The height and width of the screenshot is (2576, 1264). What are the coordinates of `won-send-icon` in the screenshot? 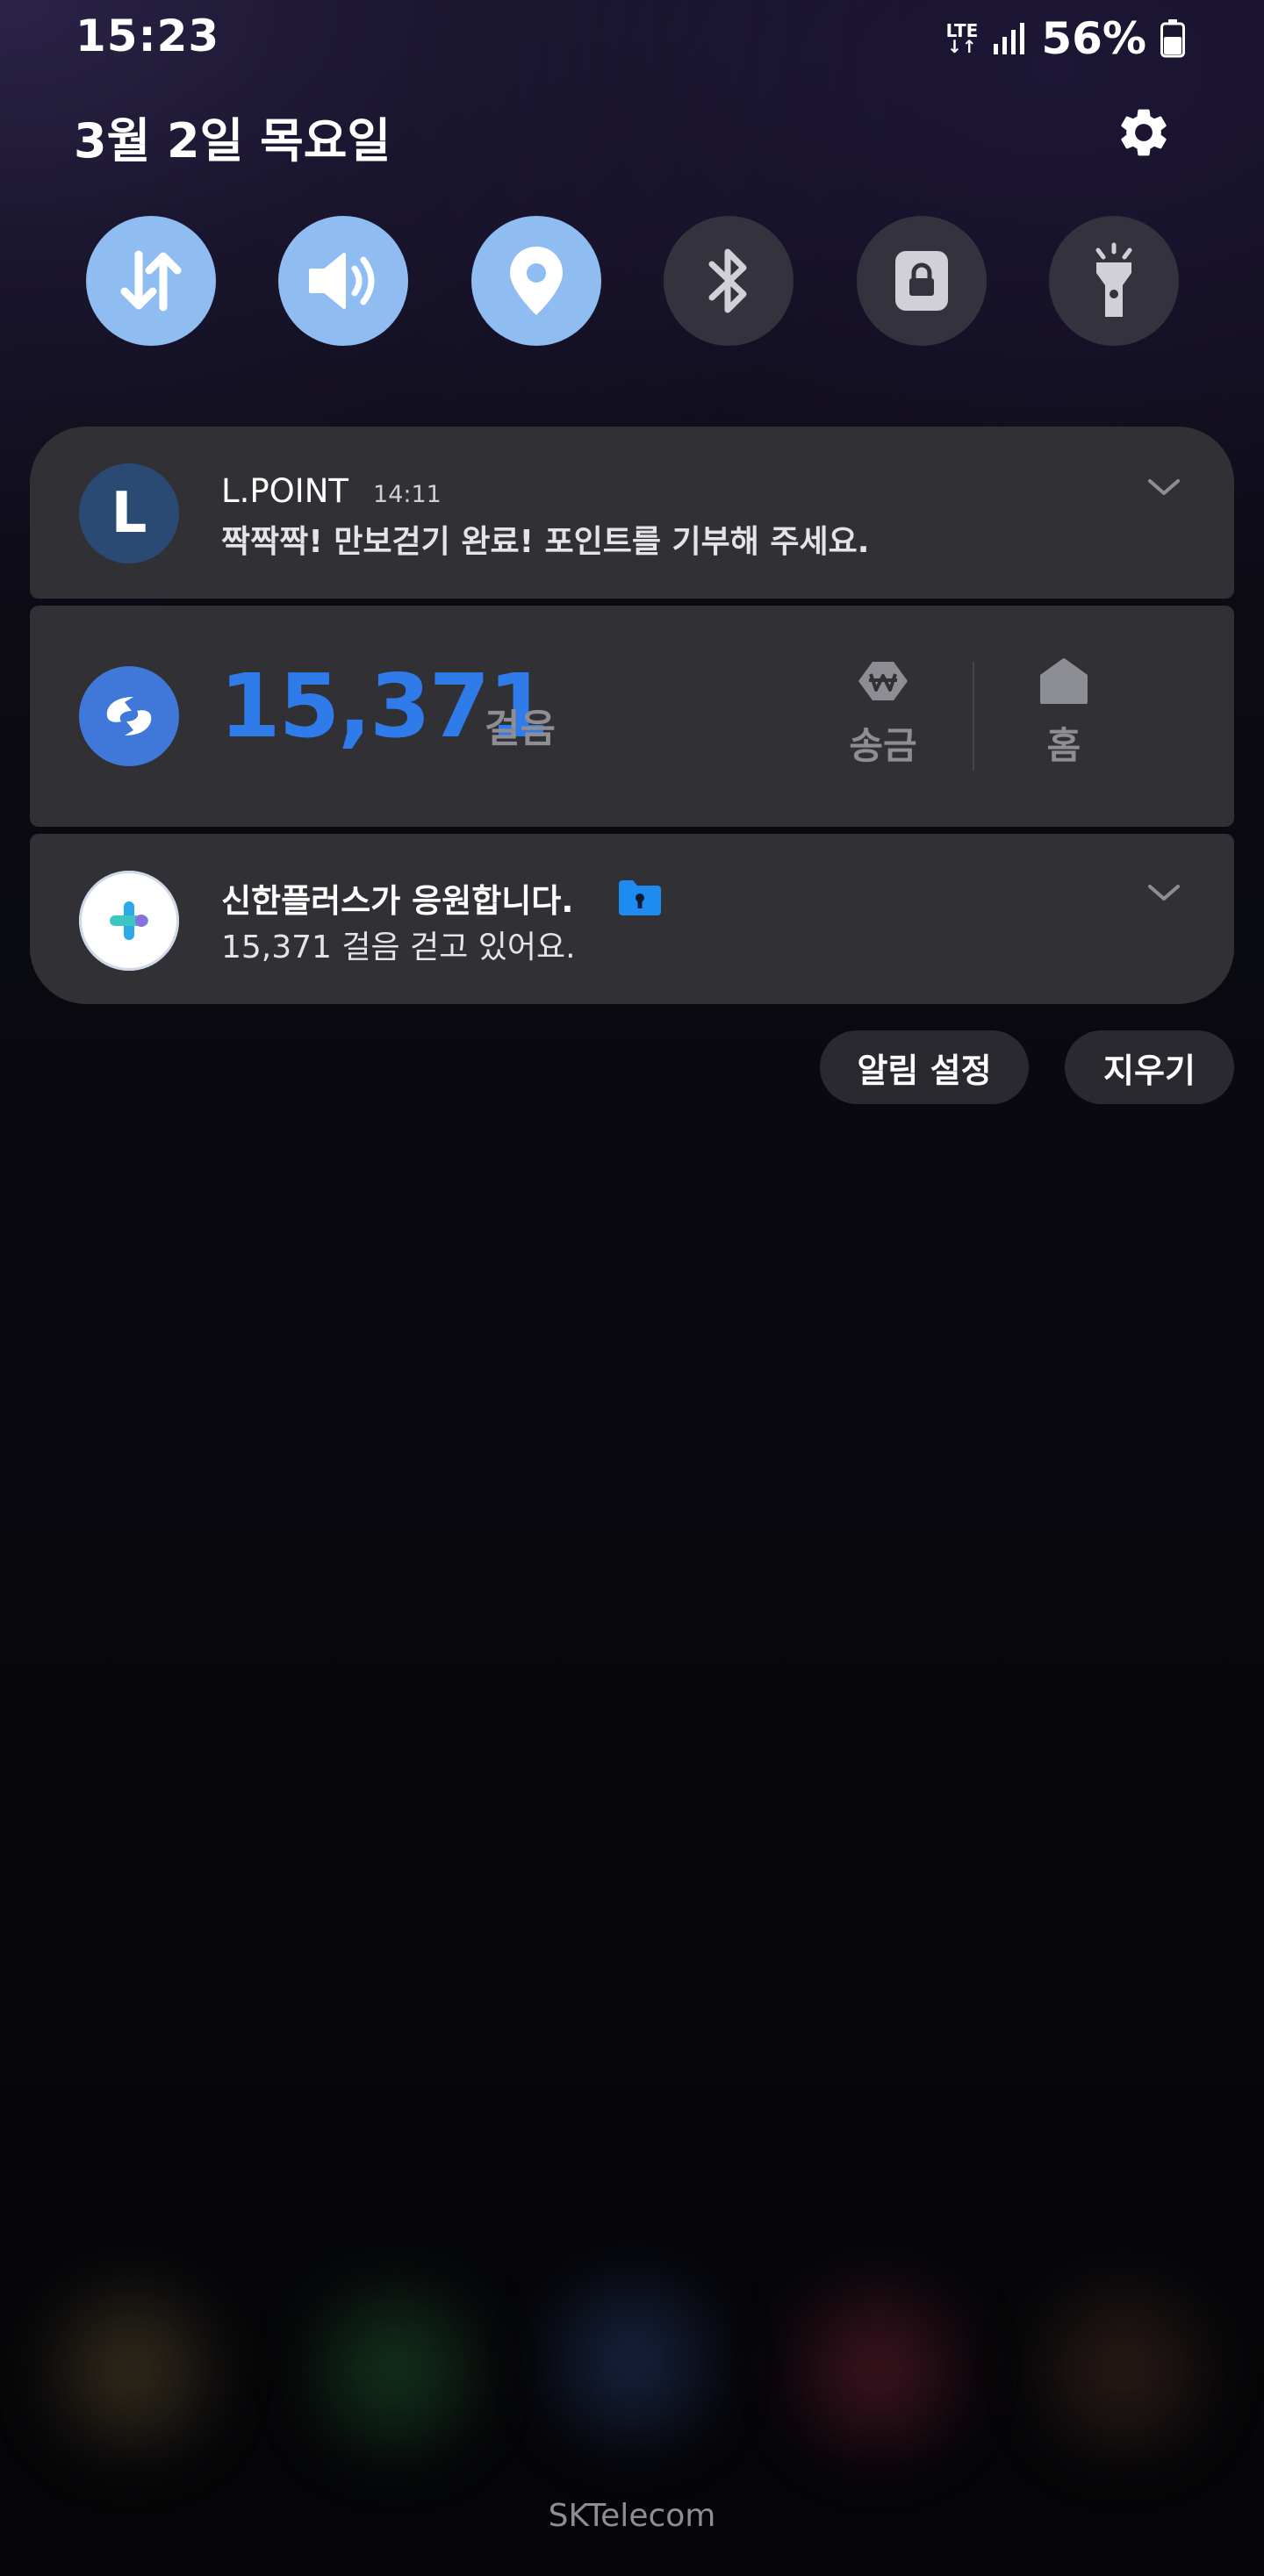 It's located at (883, 681).